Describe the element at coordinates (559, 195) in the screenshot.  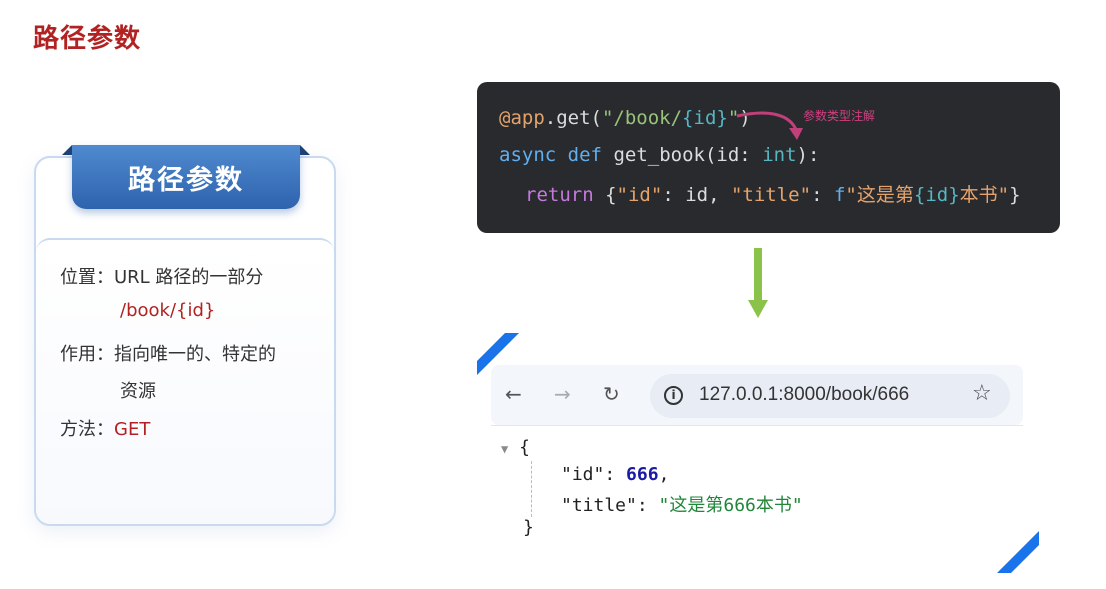
I see `code-return: return` at that location.